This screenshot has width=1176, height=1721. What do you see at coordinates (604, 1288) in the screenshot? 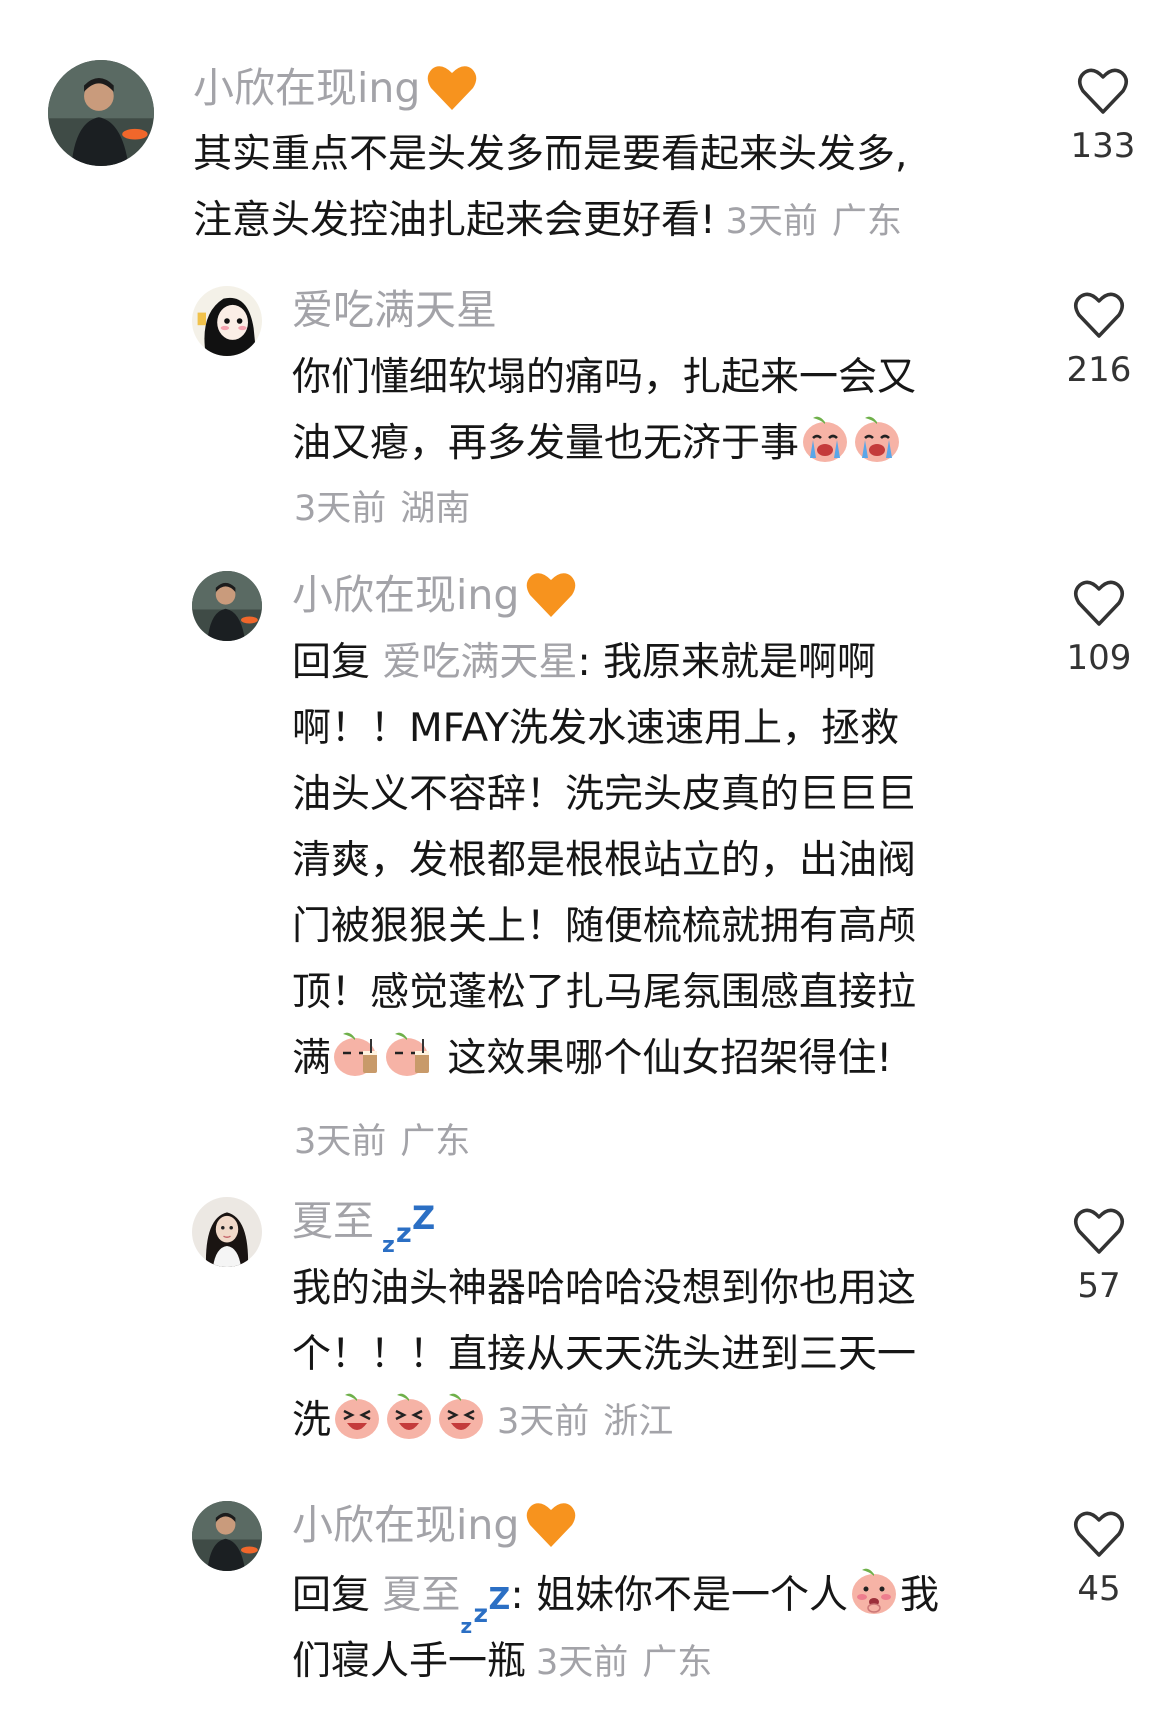
I see `comment-line: 我的油头神器哈哈哈没想到你也用这` at bounding box center [604, 1288].